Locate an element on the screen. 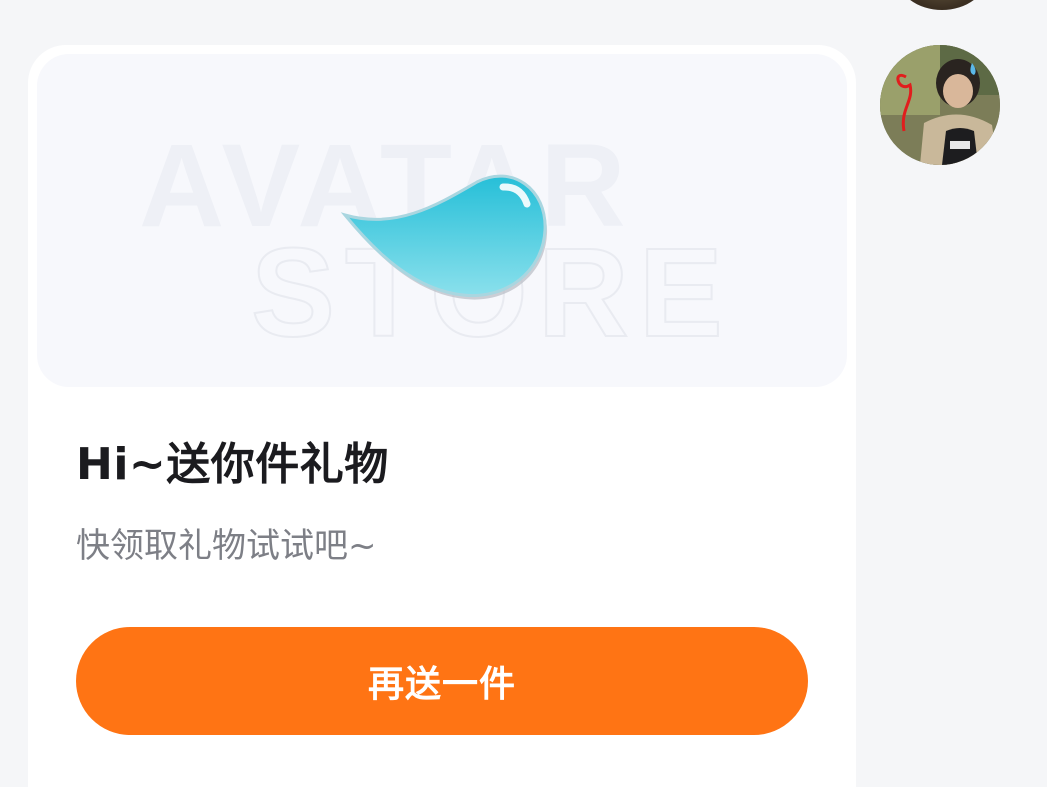 Image resolution: width=1047 pixels, height=787 pixels. previous-message-avatar is located at coordinates (942, 5).